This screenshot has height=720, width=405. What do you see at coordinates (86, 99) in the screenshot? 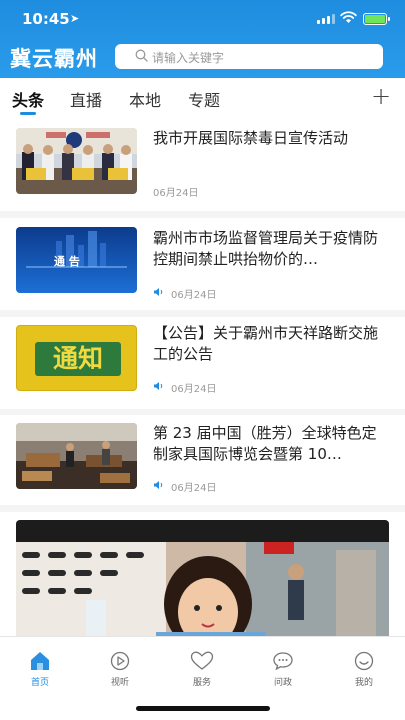
I see `tab-live: 直播` at bounding box center [86, 99].